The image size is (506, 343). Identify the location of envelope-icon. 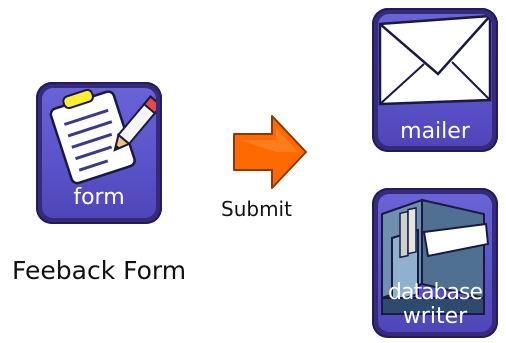
(435, 60).